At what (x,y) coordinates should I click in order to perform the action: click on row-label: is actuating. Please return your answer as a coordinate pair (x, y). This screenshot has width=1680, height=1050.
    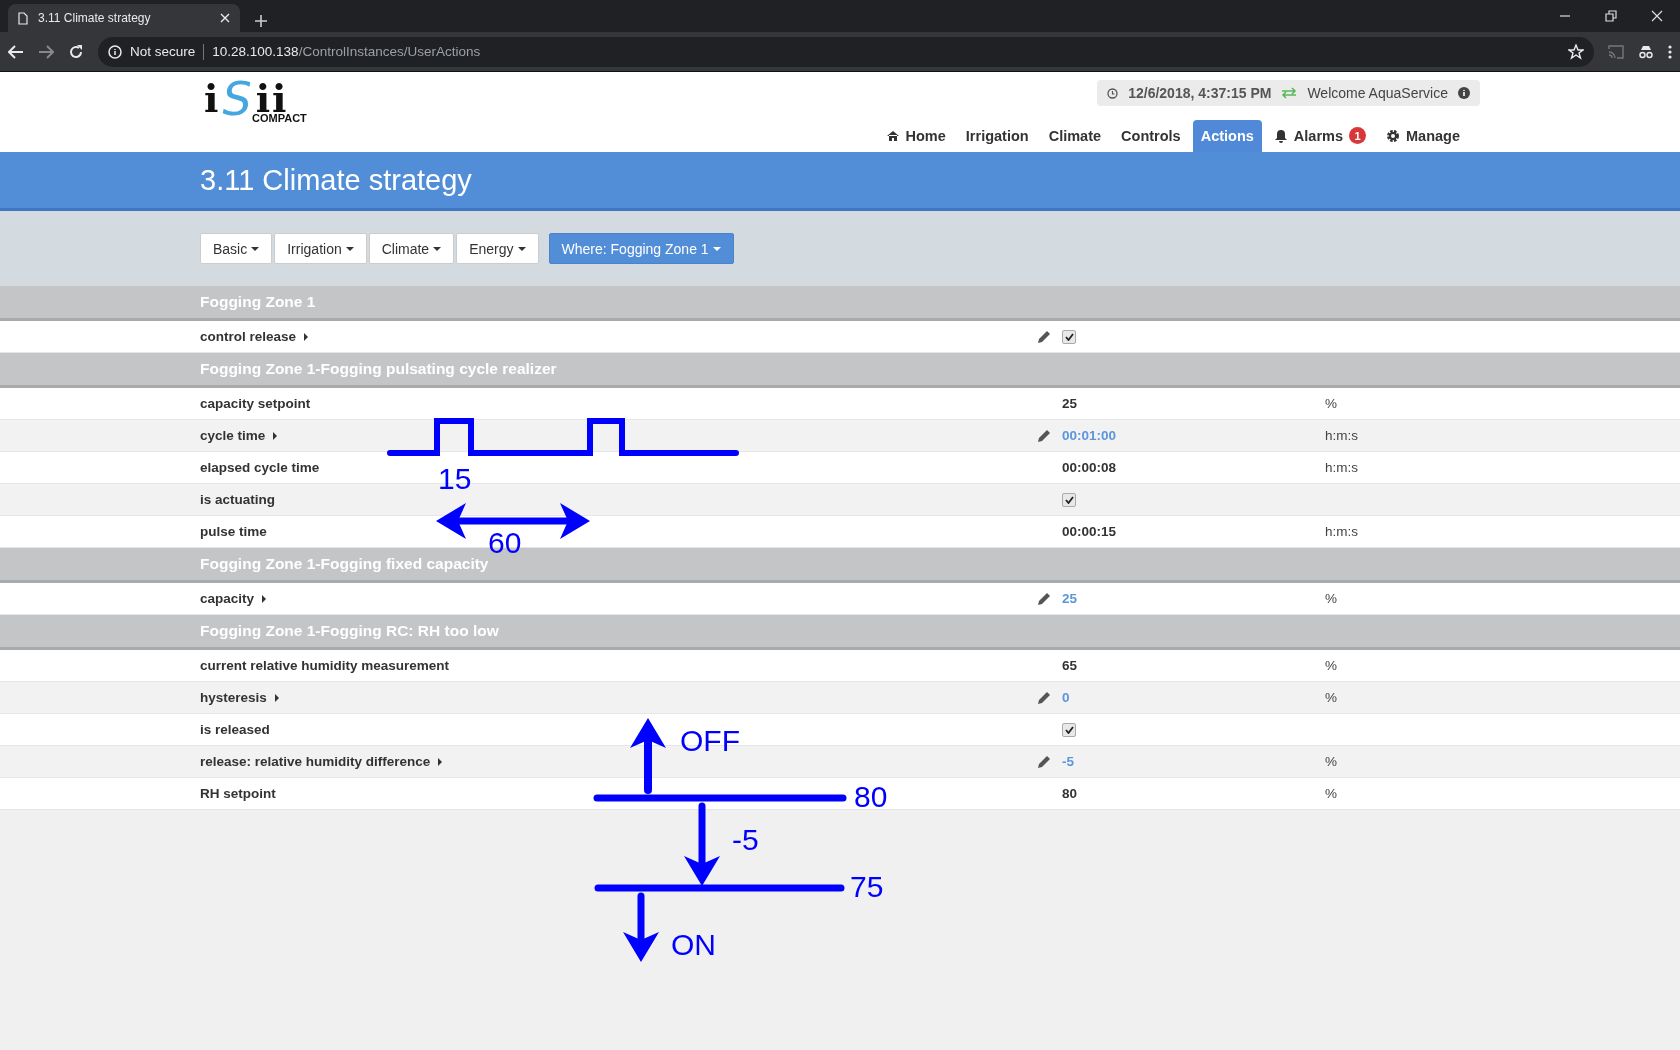
    Looking at the image, I should click on (237, 499).